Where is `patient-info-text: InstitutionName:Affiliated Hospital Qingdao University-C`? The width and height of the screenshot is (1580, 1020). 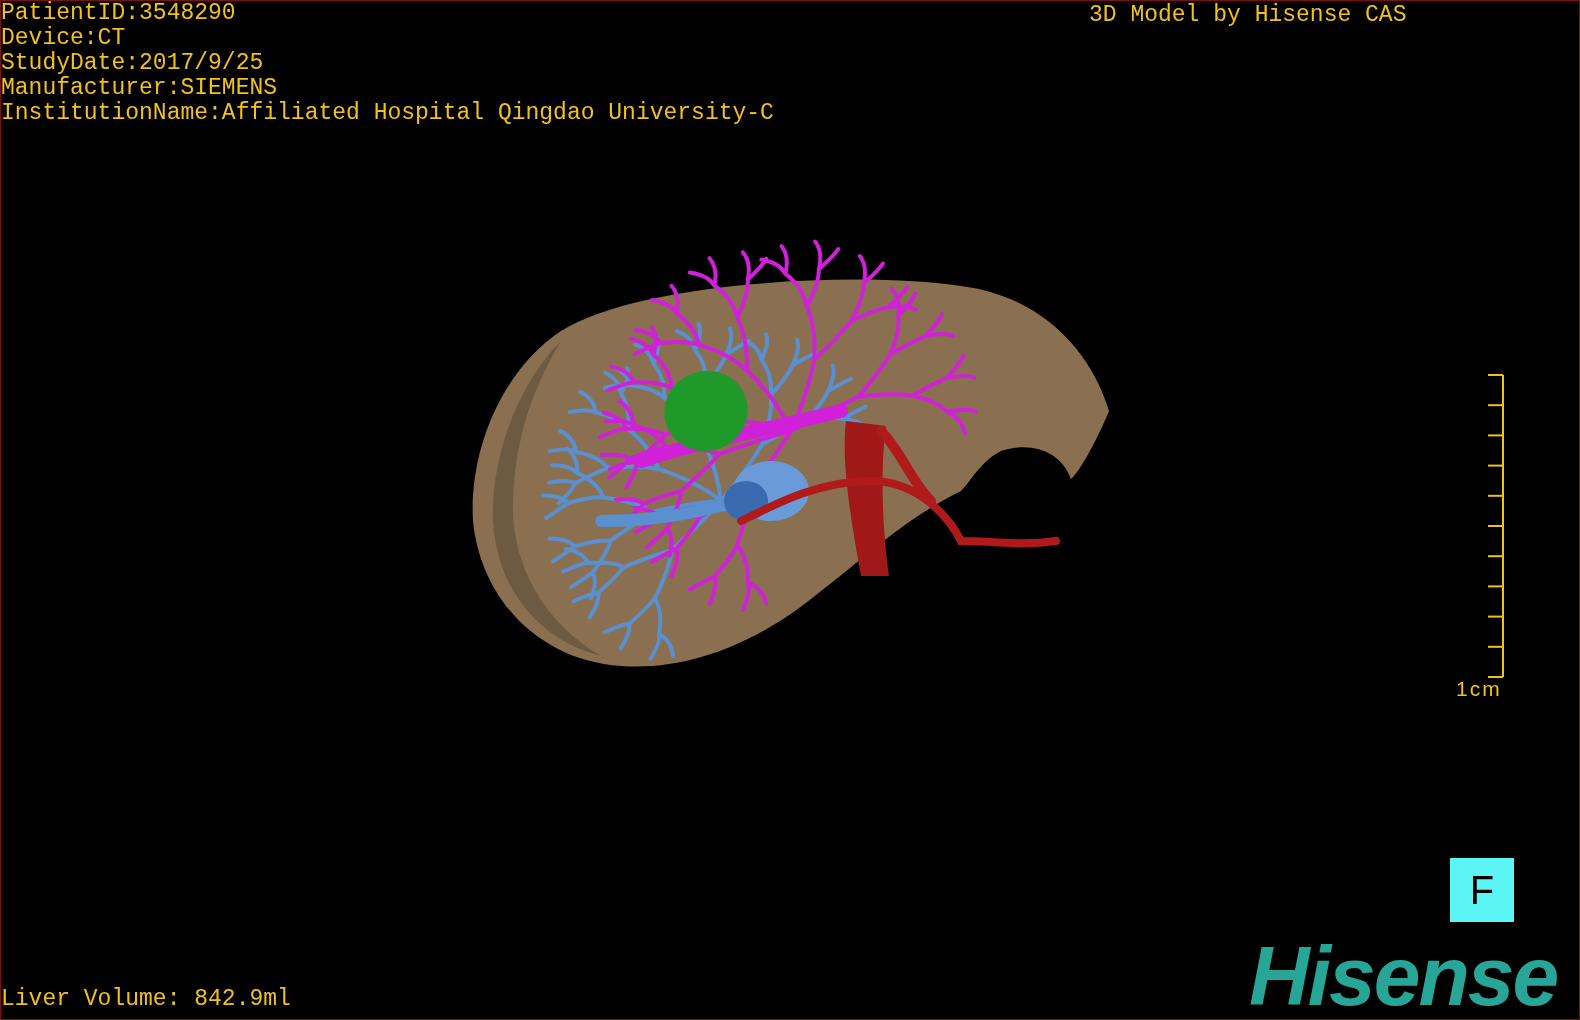 patient-info-text: InstitutionName:Affiliated Hospital Qingdao University-C is located at coordinates (387, 113).